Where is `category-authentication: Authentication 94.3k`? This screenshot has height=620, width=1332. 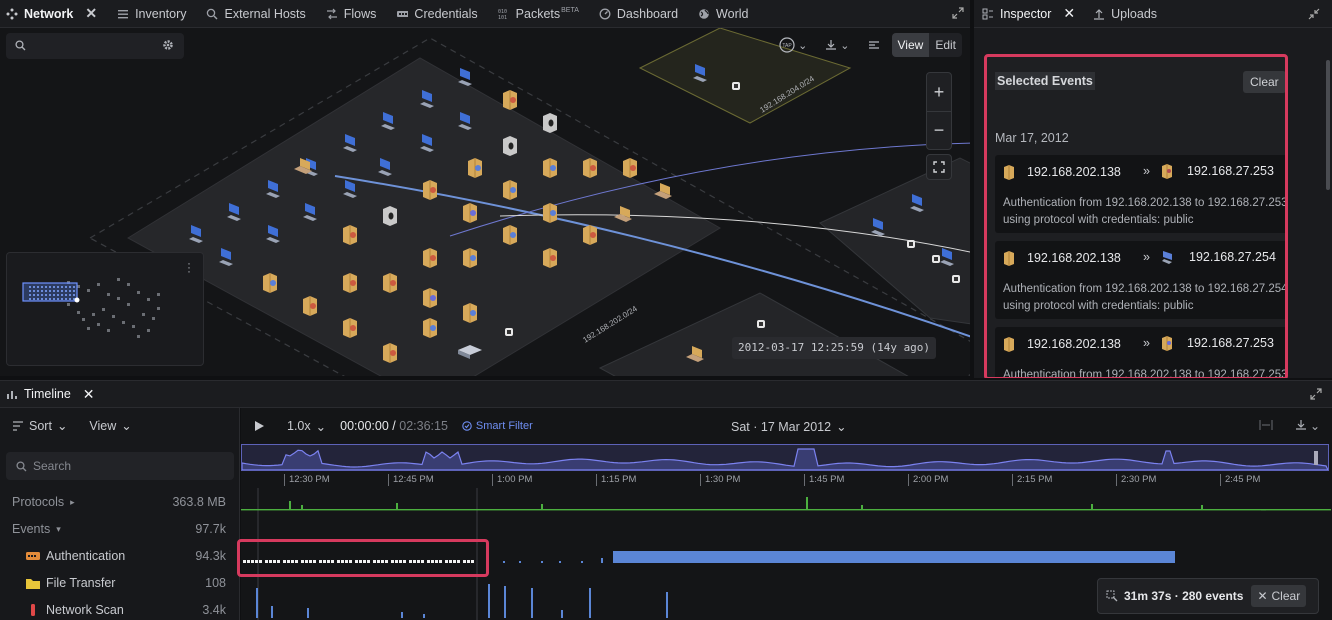 category-authentication: Authentication 94.3k is located at coordinates (126, 556).